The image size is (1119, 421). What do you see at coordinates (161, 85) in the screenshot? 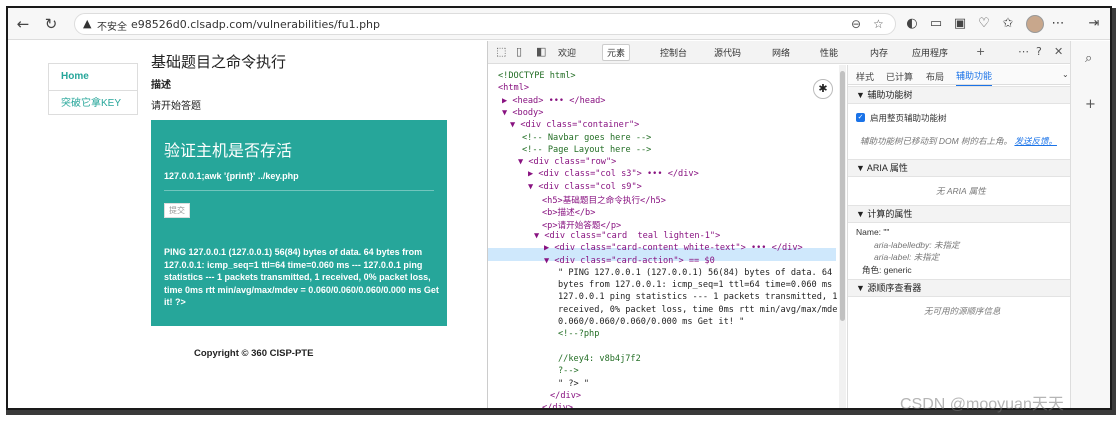
I see `description-heading: 描述` at bounding box center [161, 85].